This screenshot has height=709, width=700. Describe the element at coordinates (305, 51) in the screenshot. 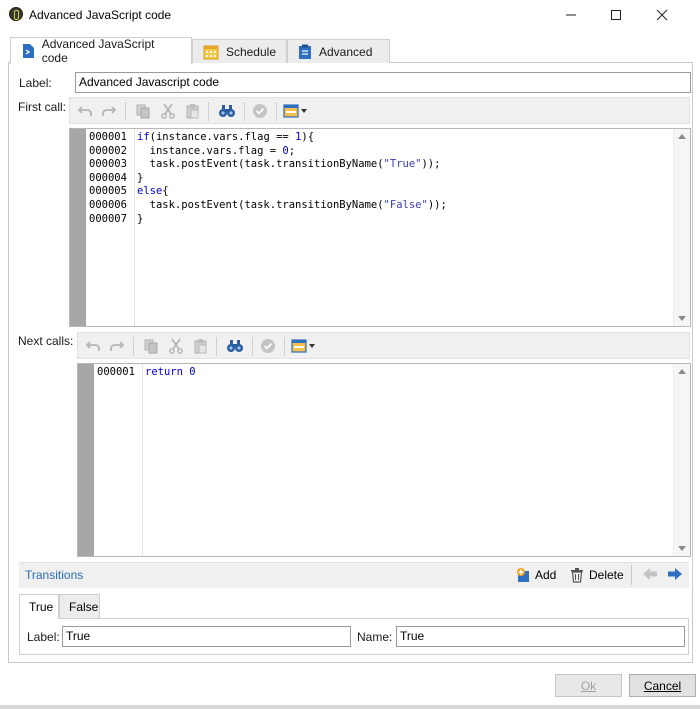

I see `clipboard-icon` at that location.